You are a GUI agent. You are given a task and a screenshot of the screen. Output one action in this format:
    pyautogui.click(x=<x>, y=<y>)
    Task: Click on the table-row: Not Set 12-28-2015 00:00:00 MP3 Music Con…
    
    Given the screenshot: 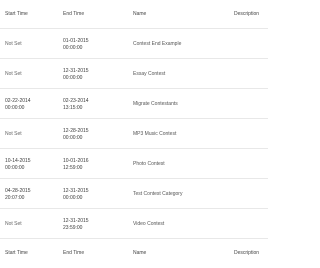 What is the action you would take?
    pyautogui.click(x=134, y=133)
    